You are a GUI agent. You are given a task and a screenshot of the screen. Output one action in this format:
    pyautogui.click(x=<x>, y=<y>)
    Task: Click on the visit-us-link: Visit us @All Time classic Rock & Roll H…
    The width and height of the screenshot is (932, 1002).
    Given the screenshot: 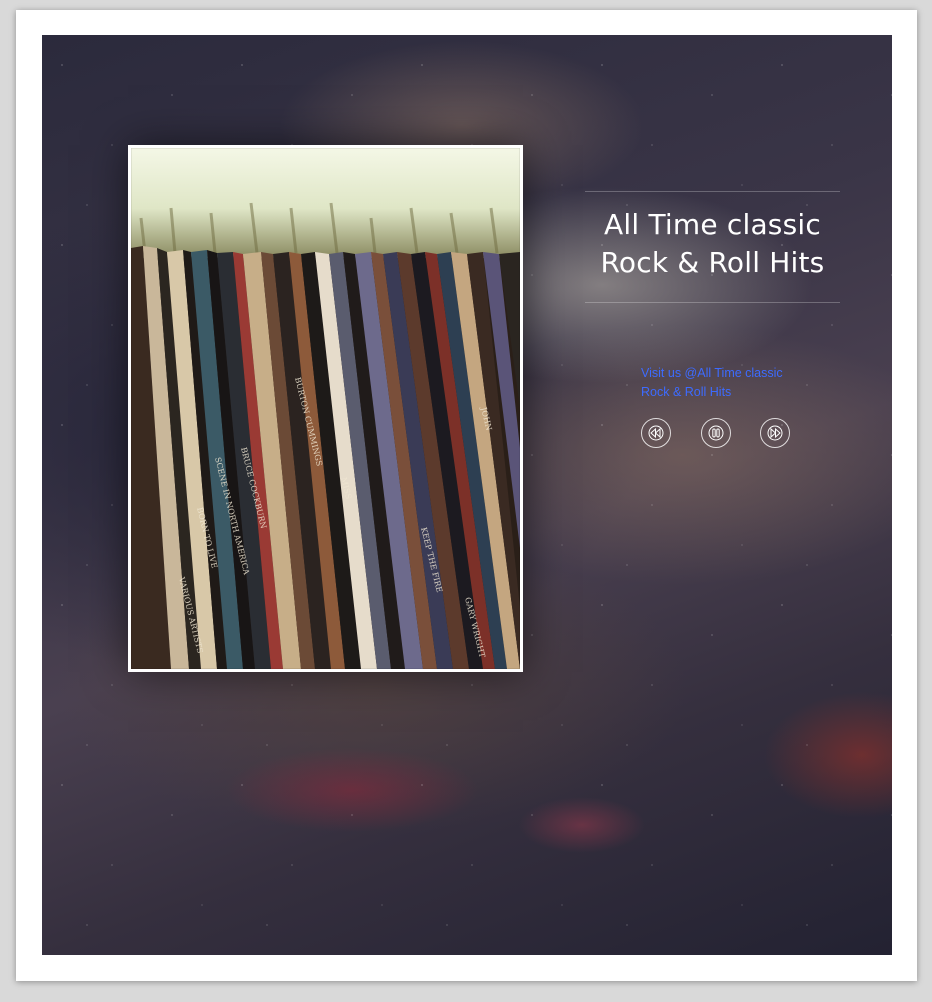 What is the action you would take?
    pyautogui.click(x=726, y=383)
    